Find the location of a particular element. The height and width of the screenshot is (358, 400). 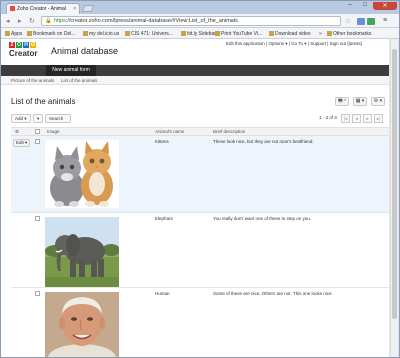

bookmark-item: Download video is located at coordinates (290, 34).